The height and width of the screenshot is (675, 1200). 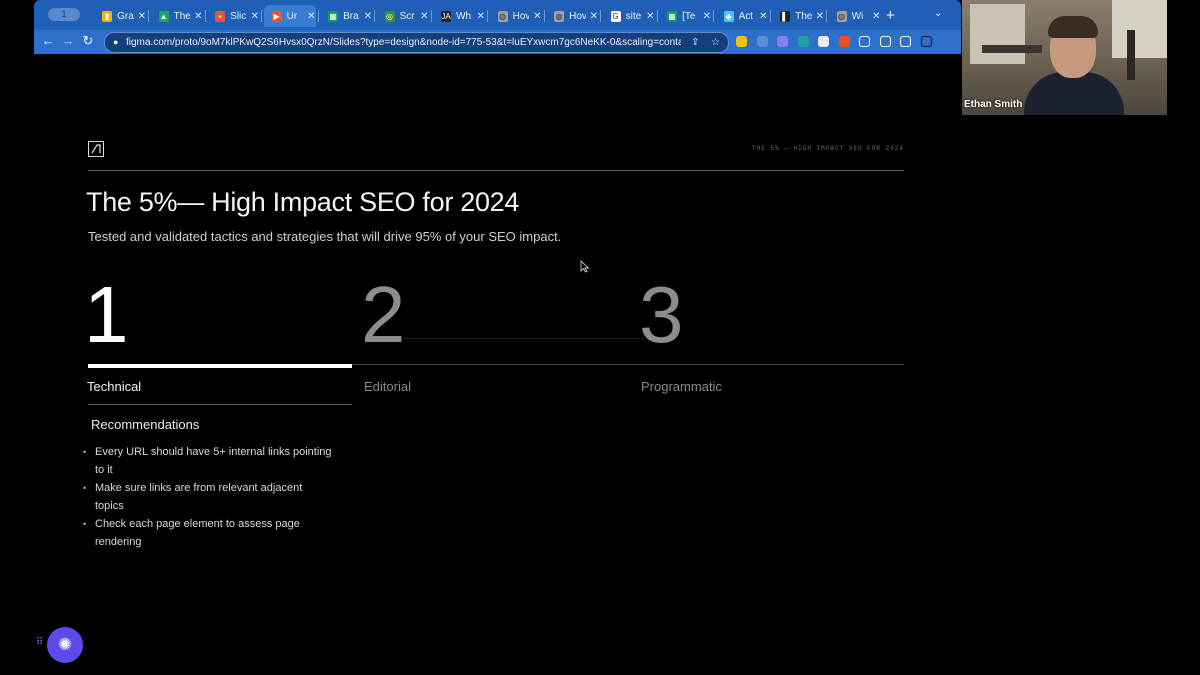 I want to click on tab-title: Ur, so click(x=292, y=16).